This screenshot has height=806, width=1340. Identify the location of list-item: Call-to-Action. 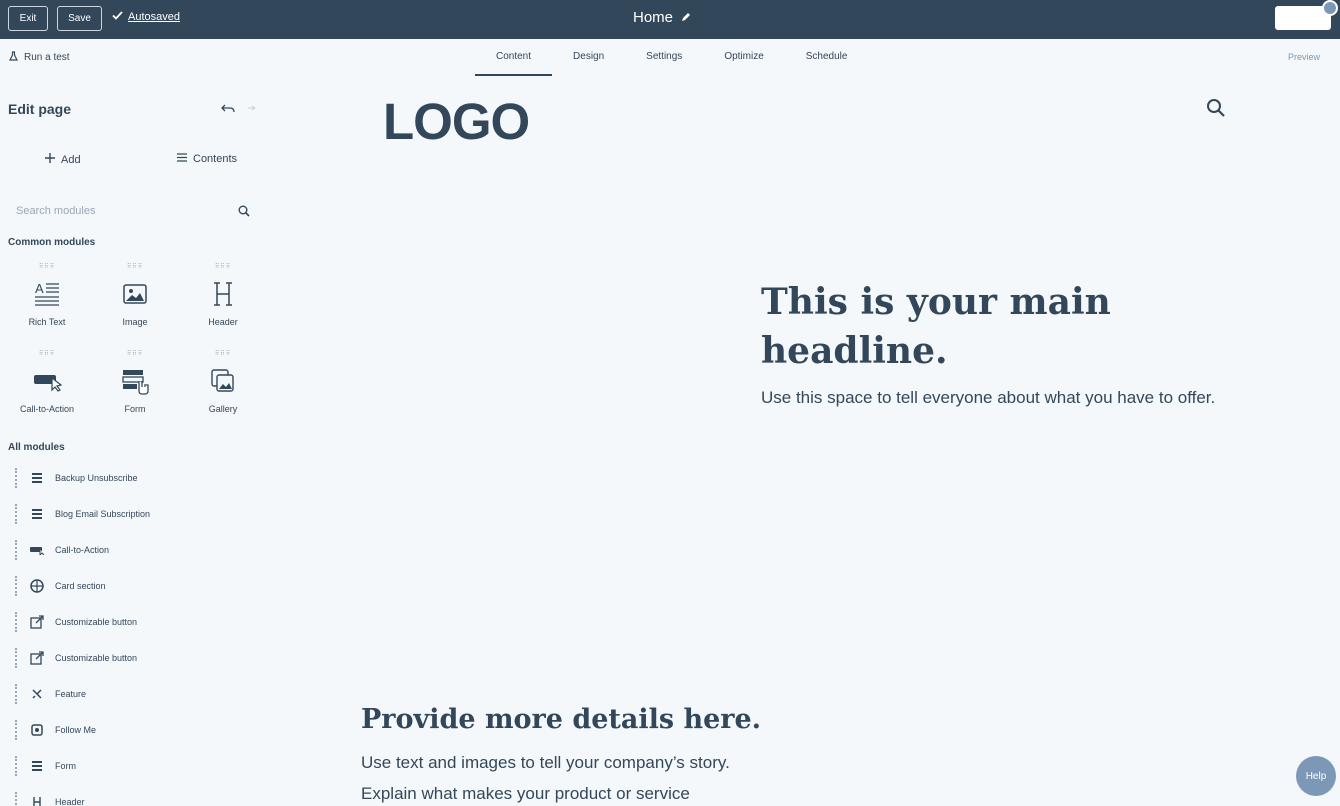
(62, 550).